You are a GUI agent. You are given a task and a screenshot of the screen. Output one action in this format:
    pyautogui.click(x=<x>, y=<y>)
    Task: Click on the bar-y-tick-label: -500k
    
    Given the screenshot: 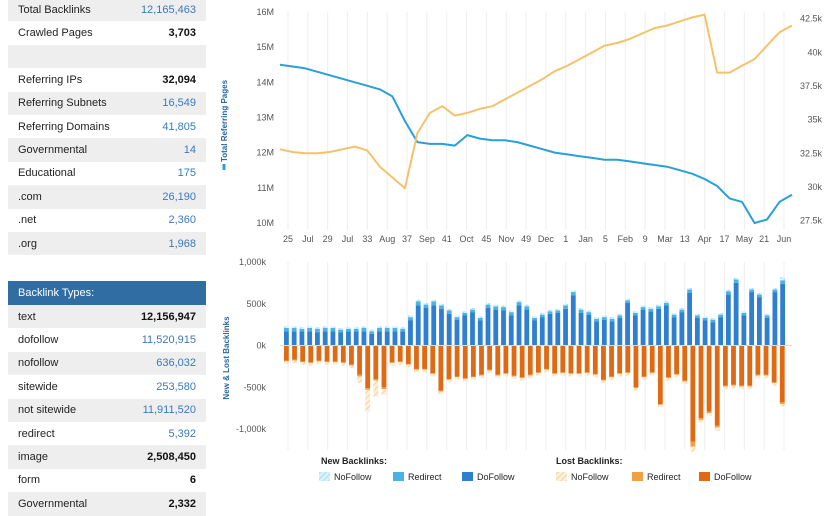 What is the action you would take?
    pyautogui.click(x=254, y=387)
    